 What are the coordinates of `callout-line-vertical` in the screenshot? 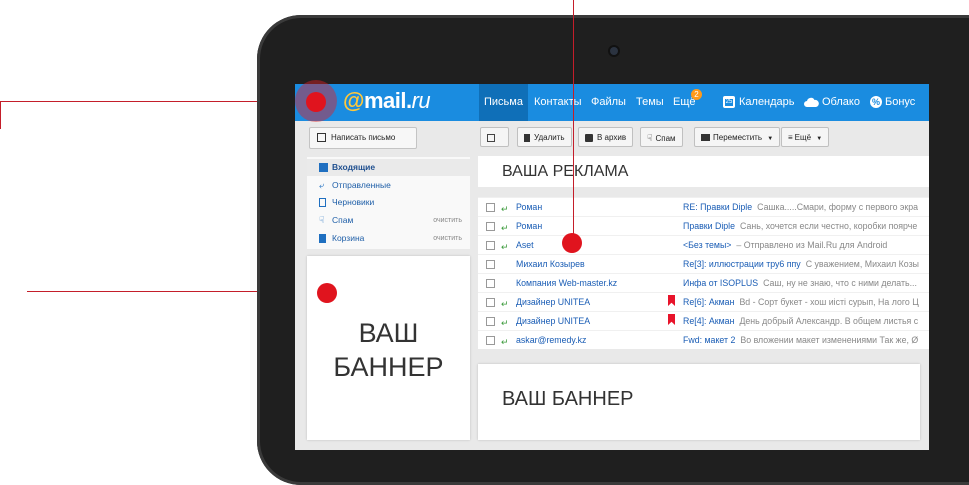 It's located at (573, 122).